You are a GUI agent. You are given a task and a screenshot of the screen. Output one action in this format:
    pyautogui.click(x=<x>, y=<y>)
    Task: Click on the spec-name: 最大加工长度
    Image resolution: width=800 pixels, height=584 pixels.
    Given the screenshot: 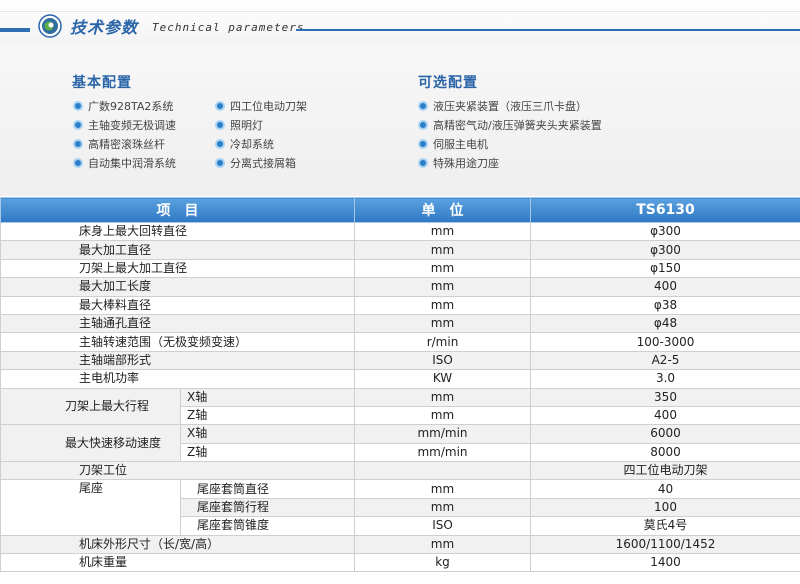 What is the action you would take?
    pyautogui.click(x=177, y=287)
    